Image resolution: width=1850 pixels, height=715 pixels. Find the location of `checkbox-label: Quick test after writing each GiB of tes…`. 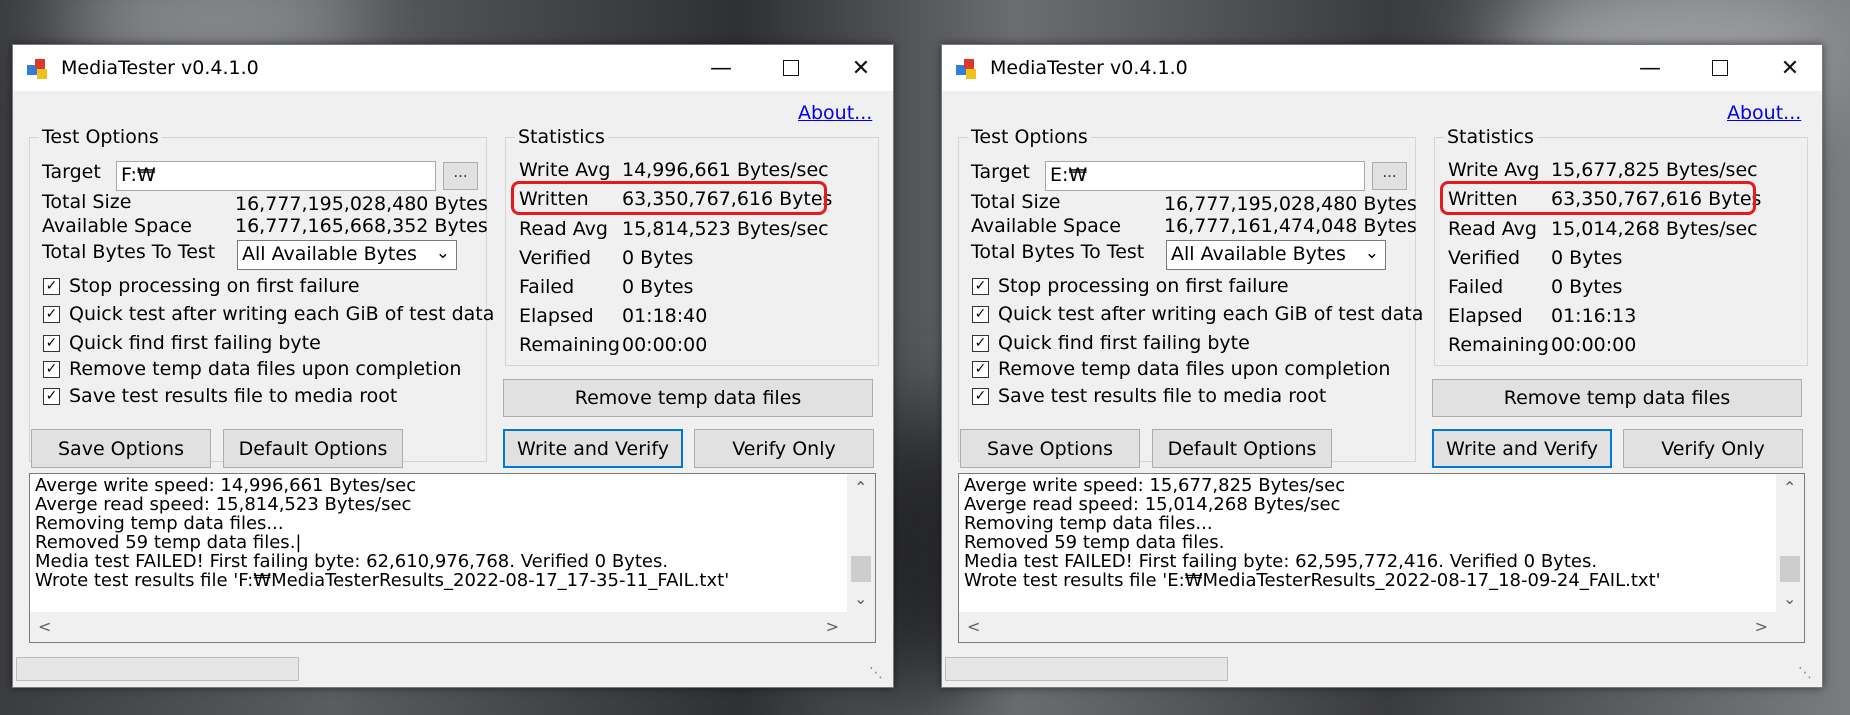

checkbox-label: Quick test after writing each GiB of tes… is located at coordinates (1211, 314).